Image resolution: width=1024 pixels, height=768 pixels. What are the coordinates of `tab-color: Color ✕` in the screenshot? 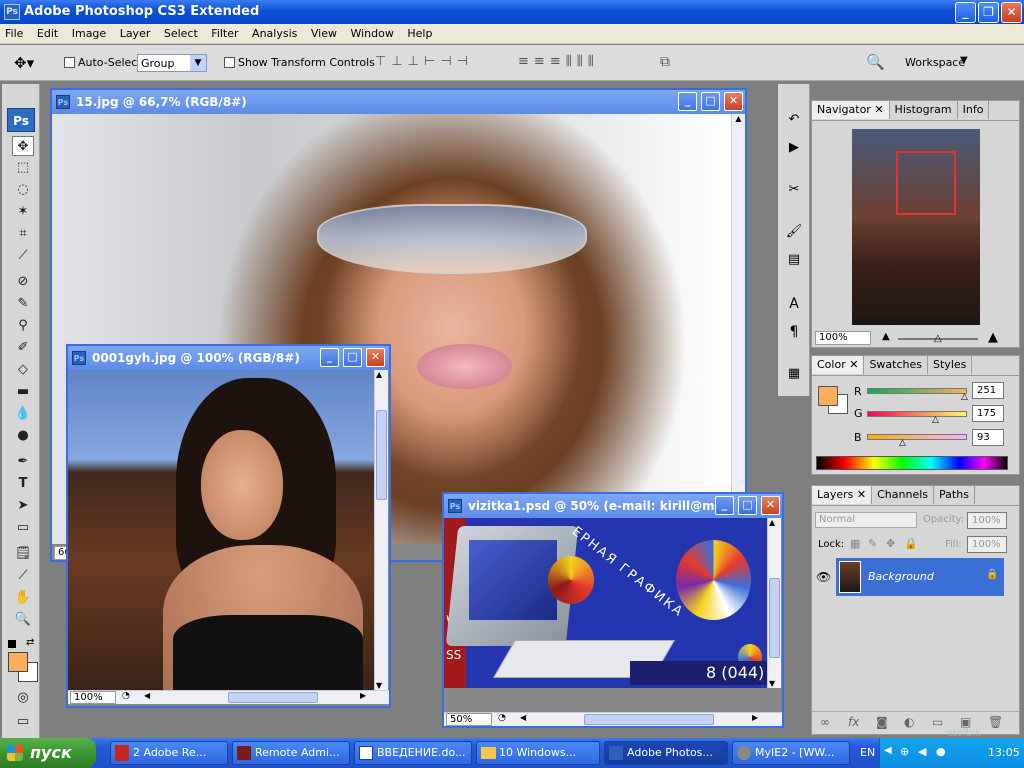 It's located at (838, 365).